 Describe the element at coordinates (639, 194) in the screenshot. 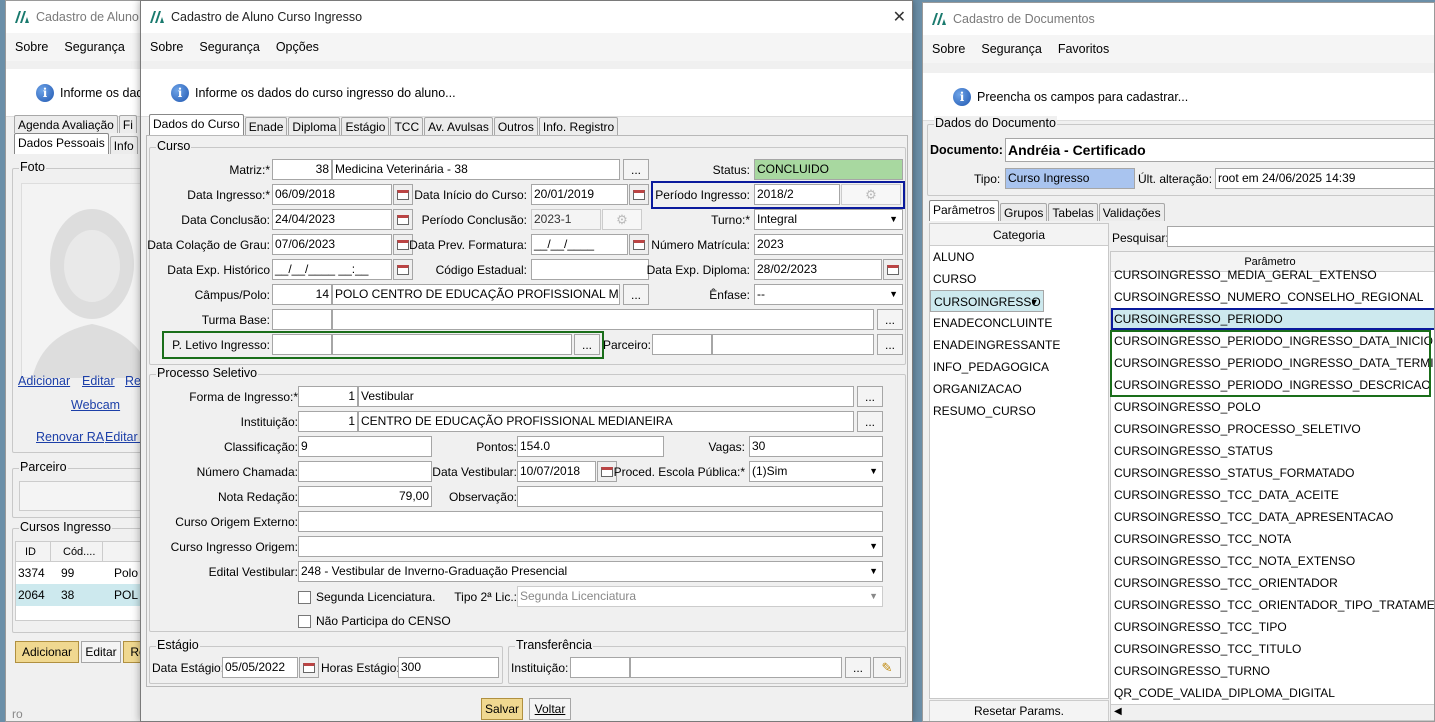

I see `data-inicio-calendar-button` at that location.